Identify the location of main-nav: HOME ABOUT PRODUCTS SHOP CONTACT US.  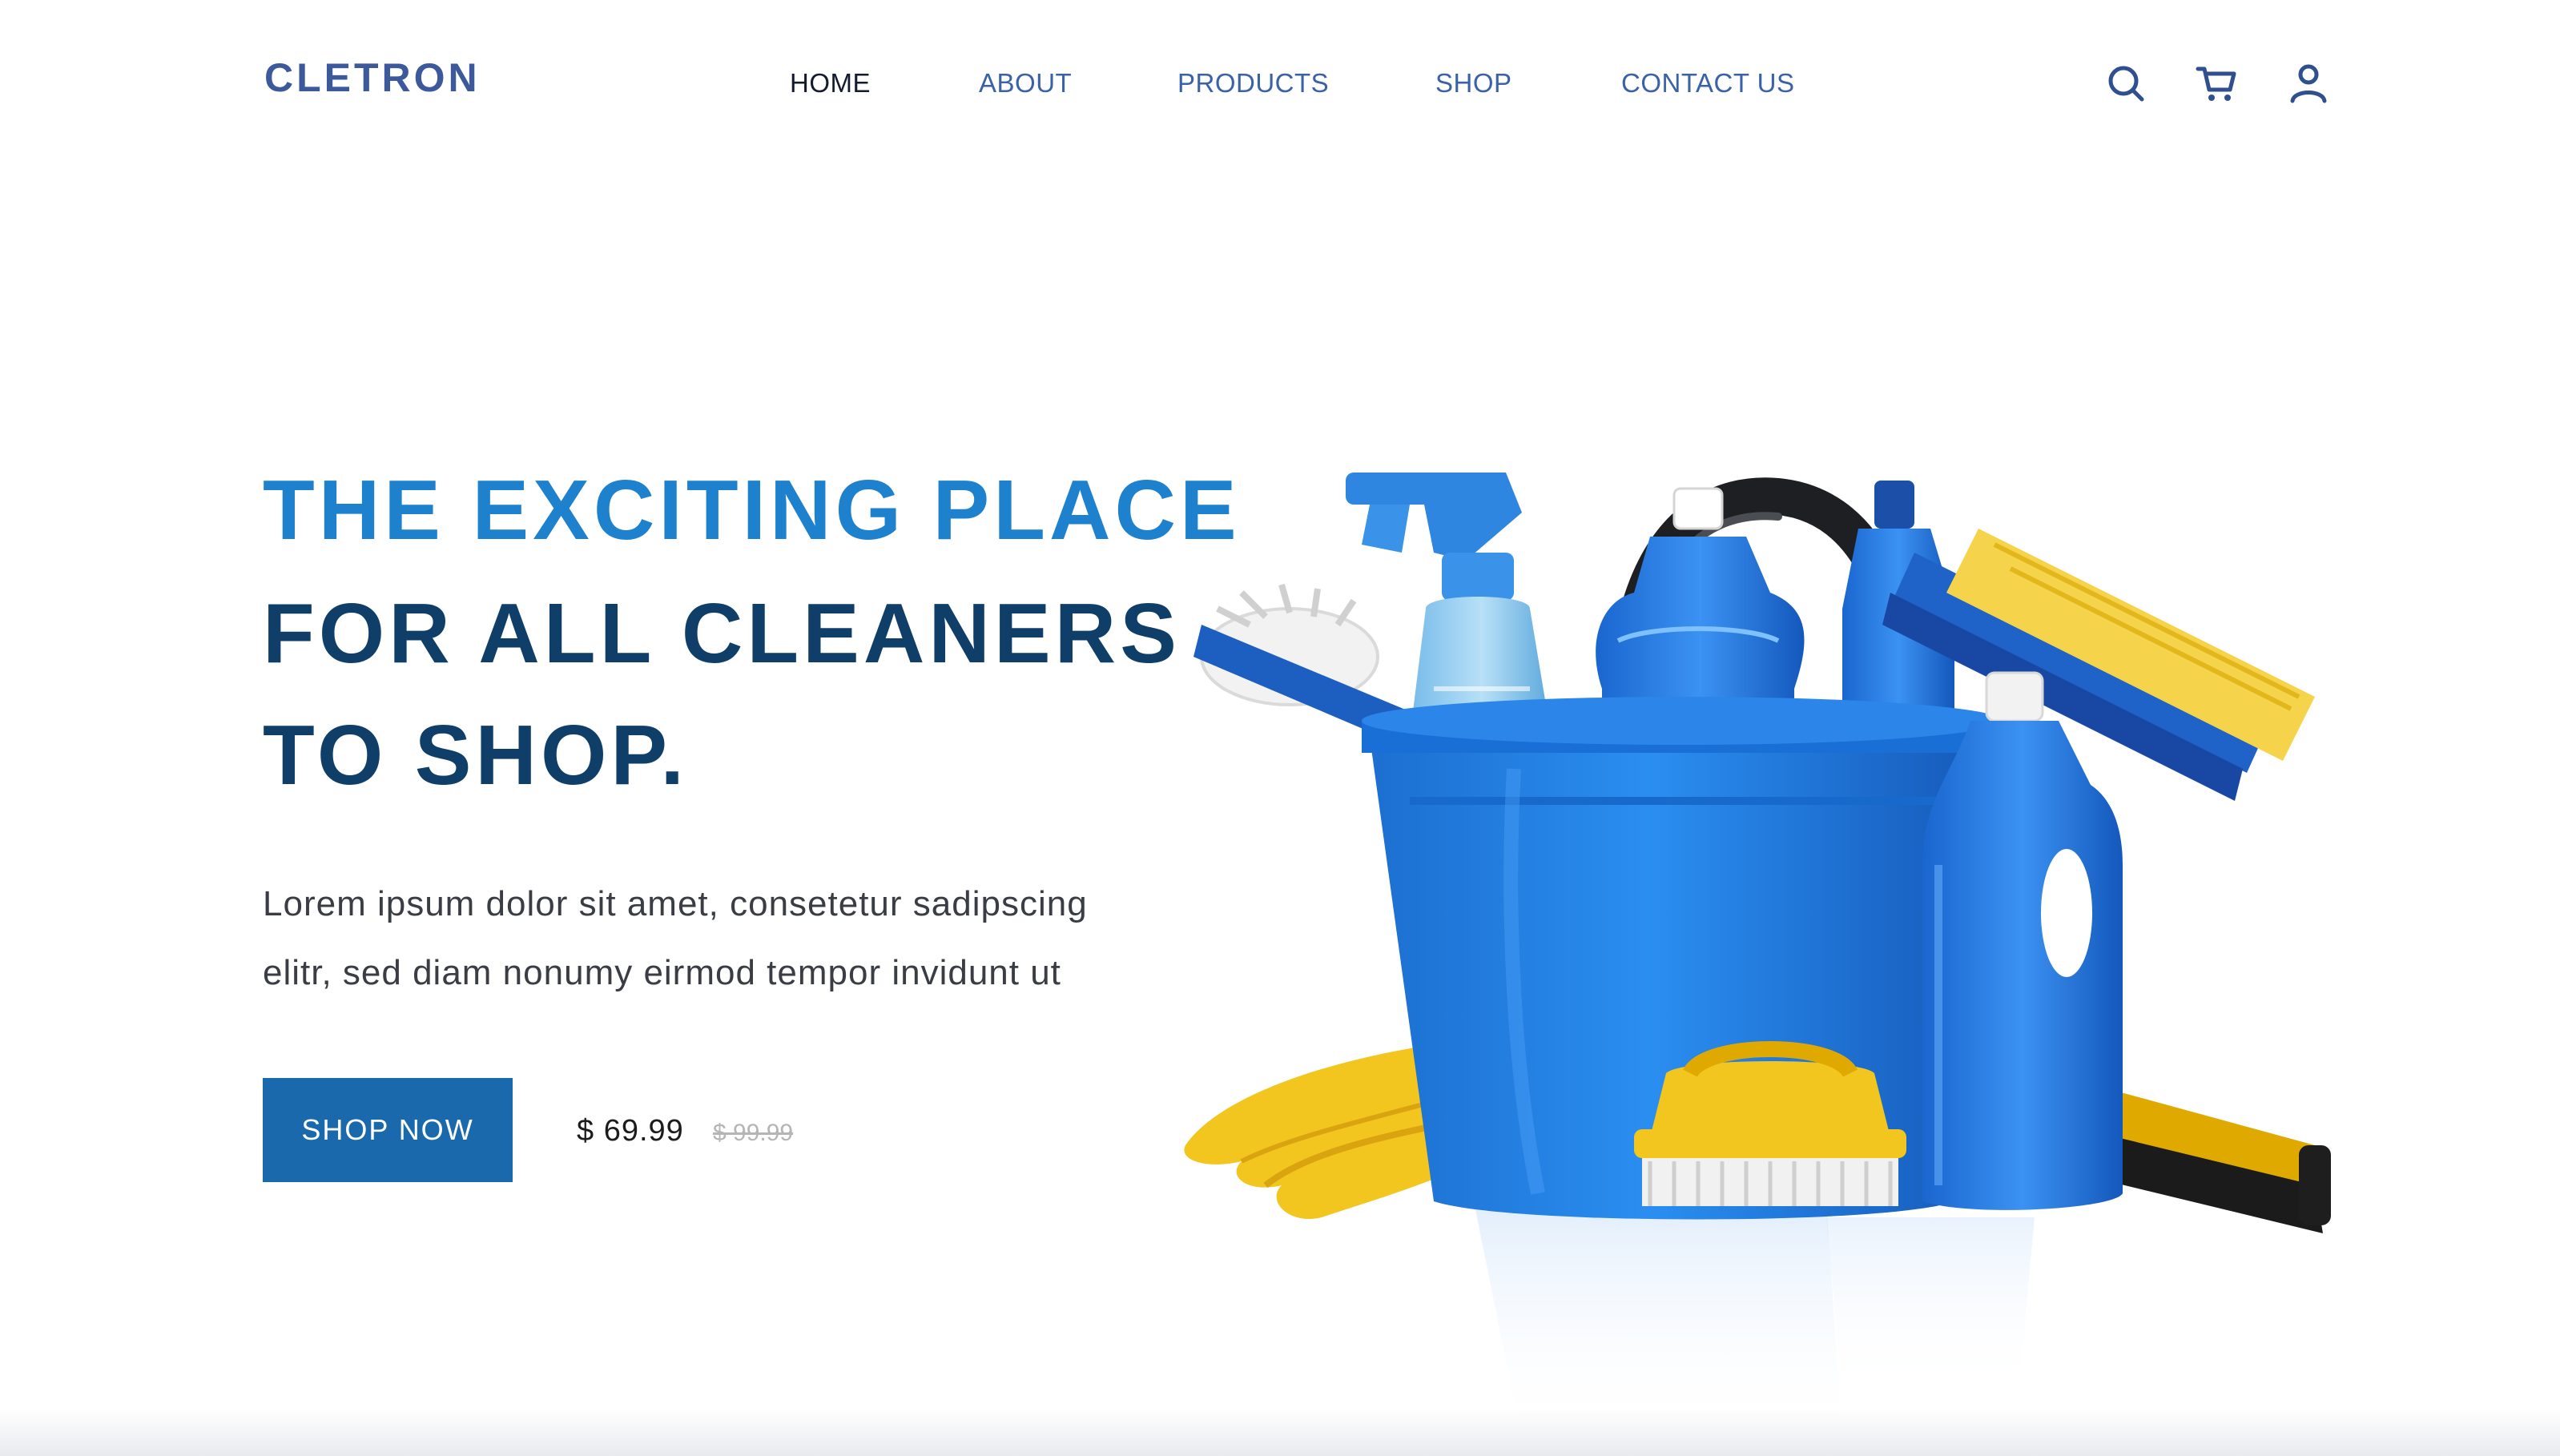
(1280, 83).